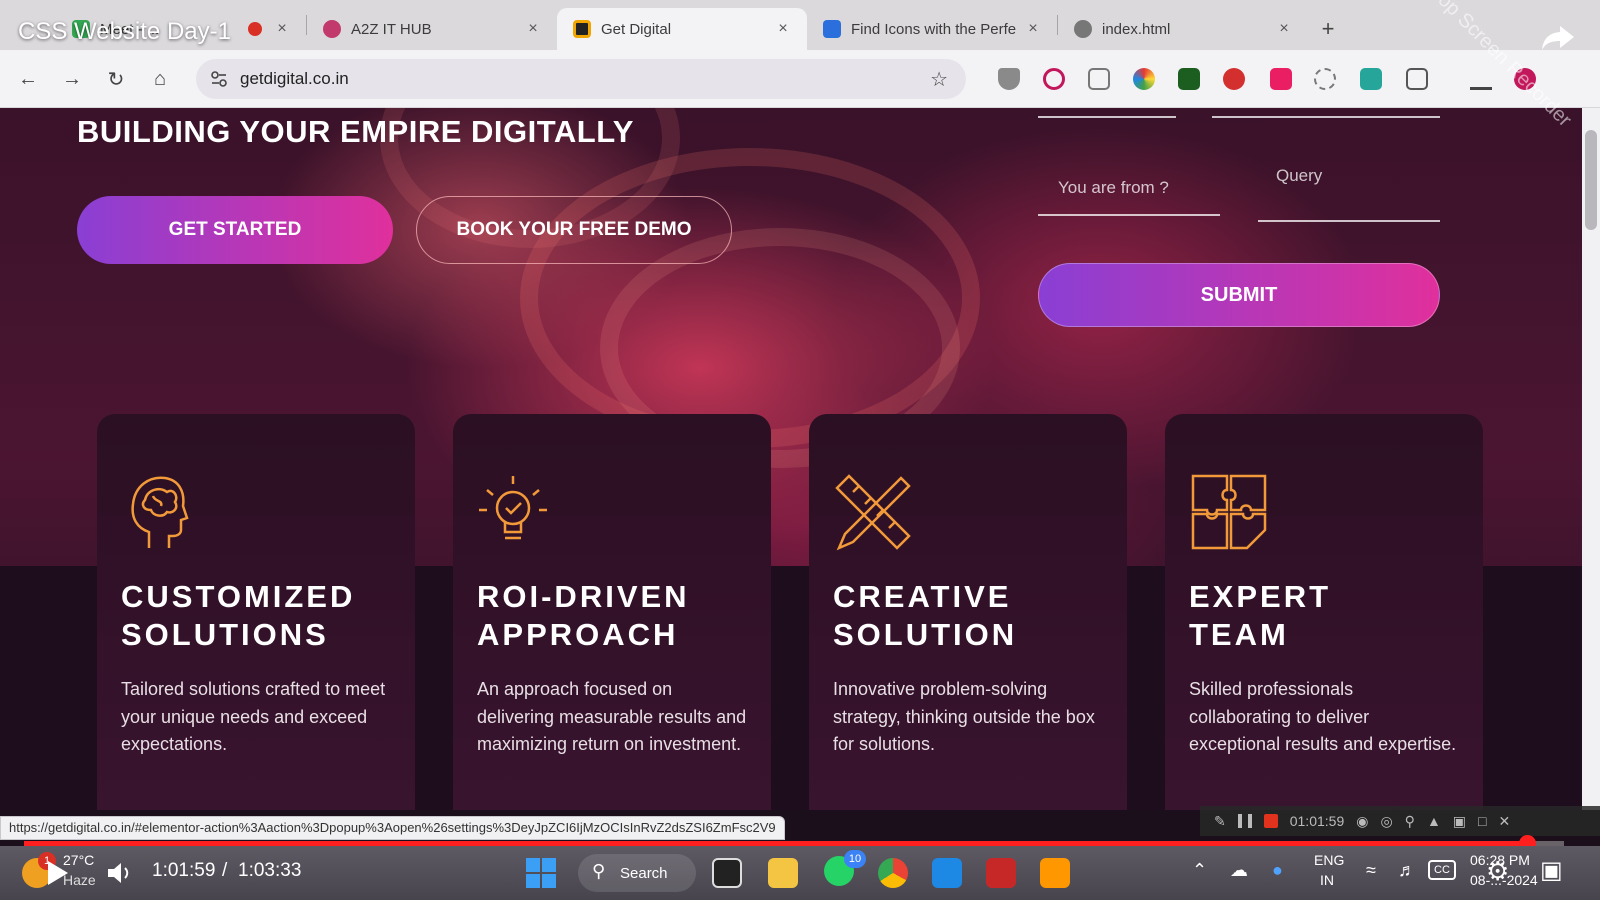 The width and height of the screenshot is (1600, 900). What do you see at coordinates (255, 29) in the screenshot?
I see `recording-dot-icon` at bounding box center [255, 29].